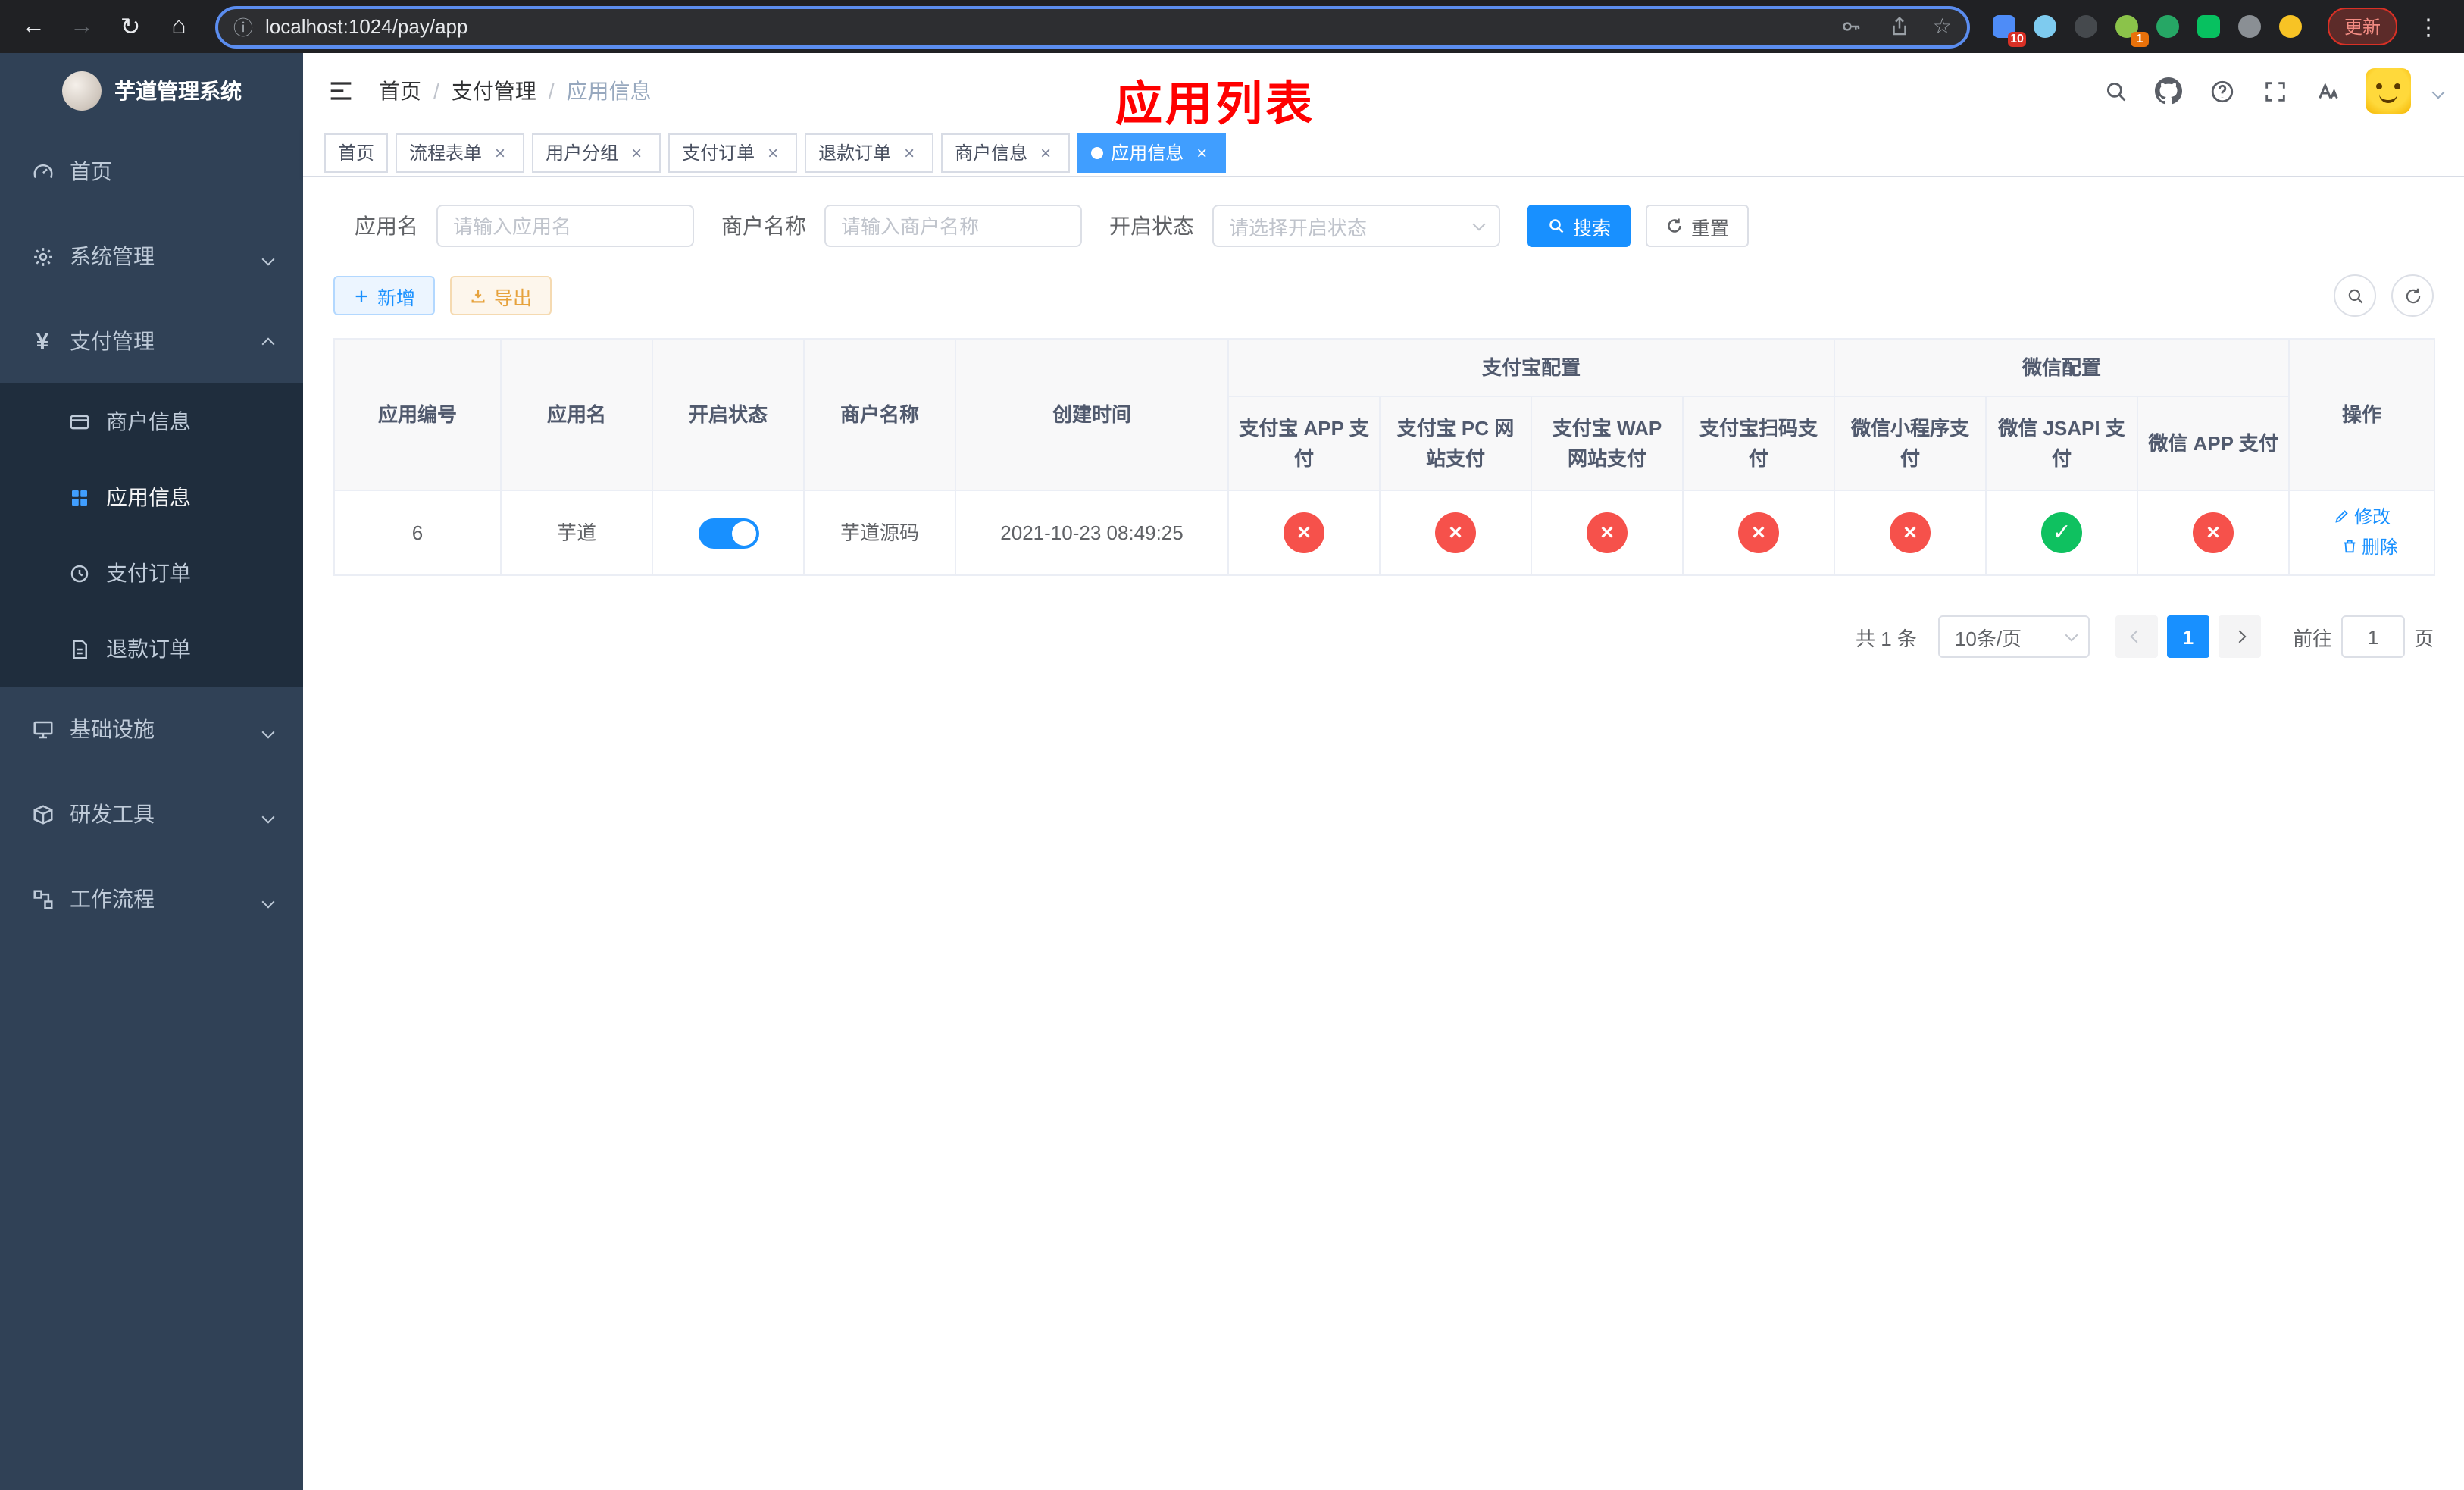 The height and width of the screenshot is (1490, 2464). Describe the element at coordinates (2115, 91) in the screenshot. I see `search-icon` at that location.